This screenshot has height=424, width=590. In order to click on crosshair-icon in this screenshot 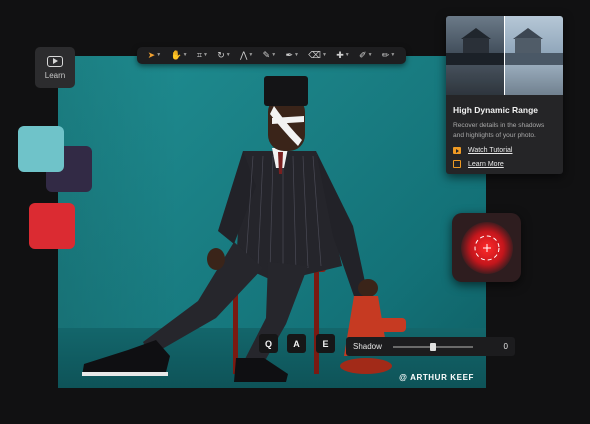, I will do `click(486, 247)`.